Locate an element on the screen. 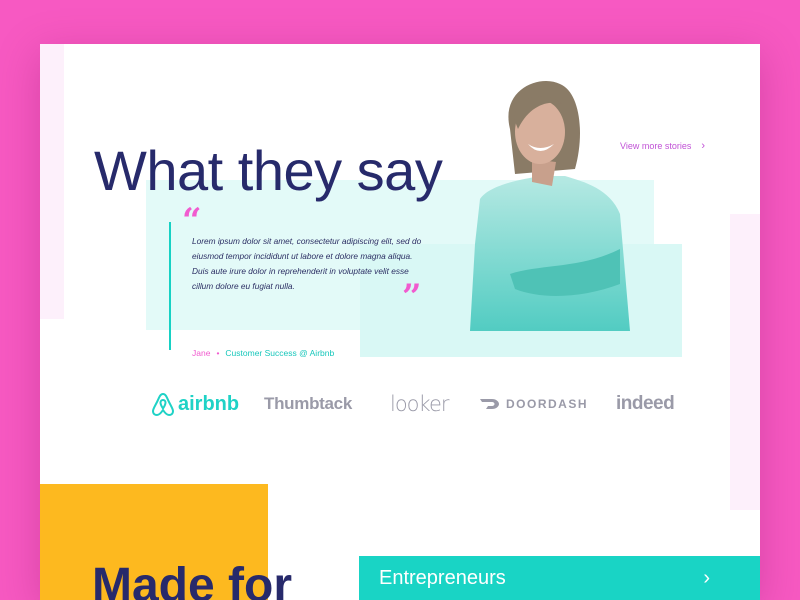  open-quote-icon: “ is located at coordinates (192, 221).